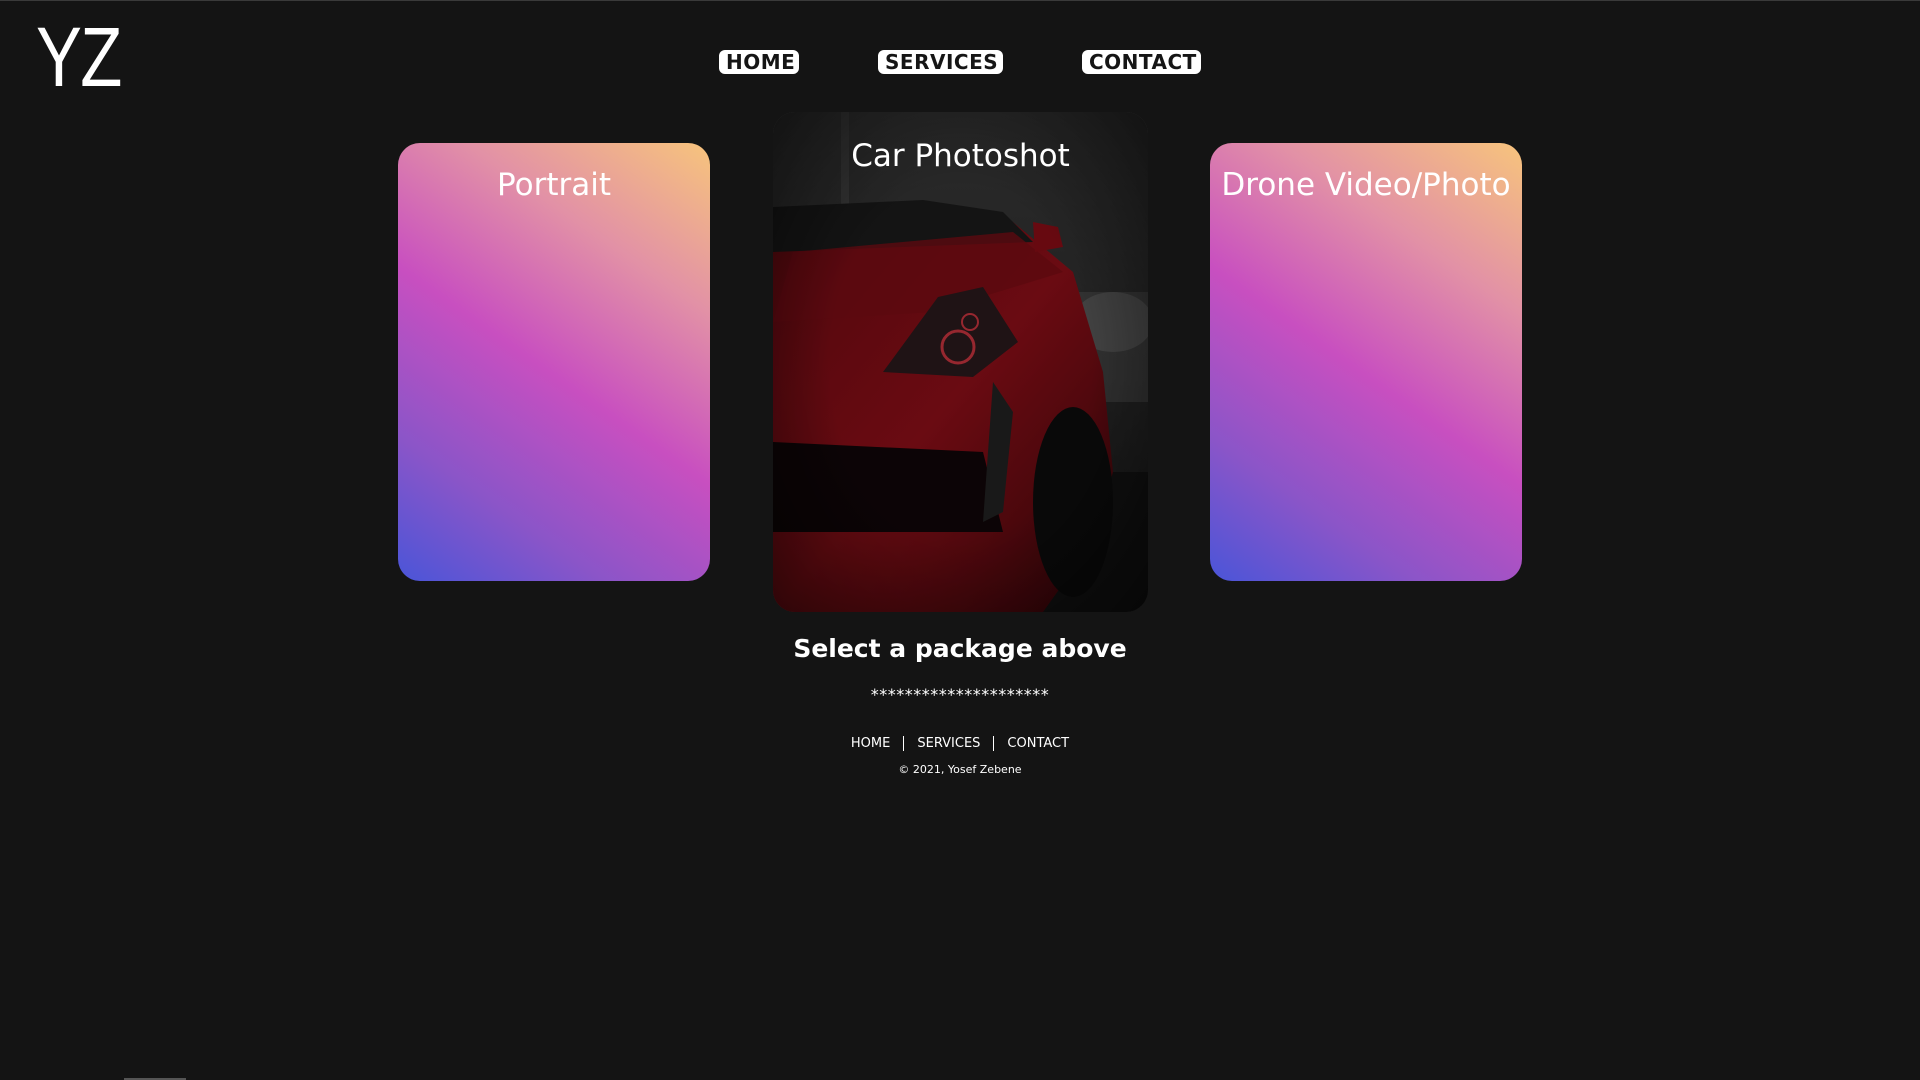 Image resolution: width=1920 pixels, height=1080 pixels. What do you see at coordinates (1366, 185) in the screenshot?
I see `card-title: Drone Video/Photo` at bounding box center [1366, 185].